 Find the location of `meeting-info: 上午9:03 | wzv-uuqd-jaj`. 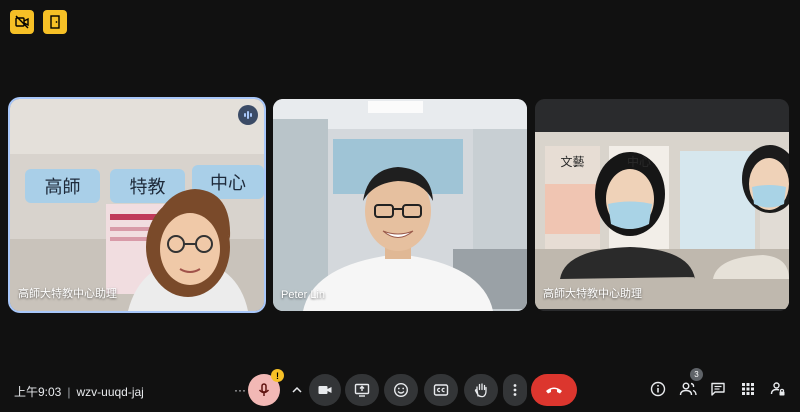

meeting-info: 上午9:03 | wzv-uuqd-jaj is located at coordinates (79, 391).